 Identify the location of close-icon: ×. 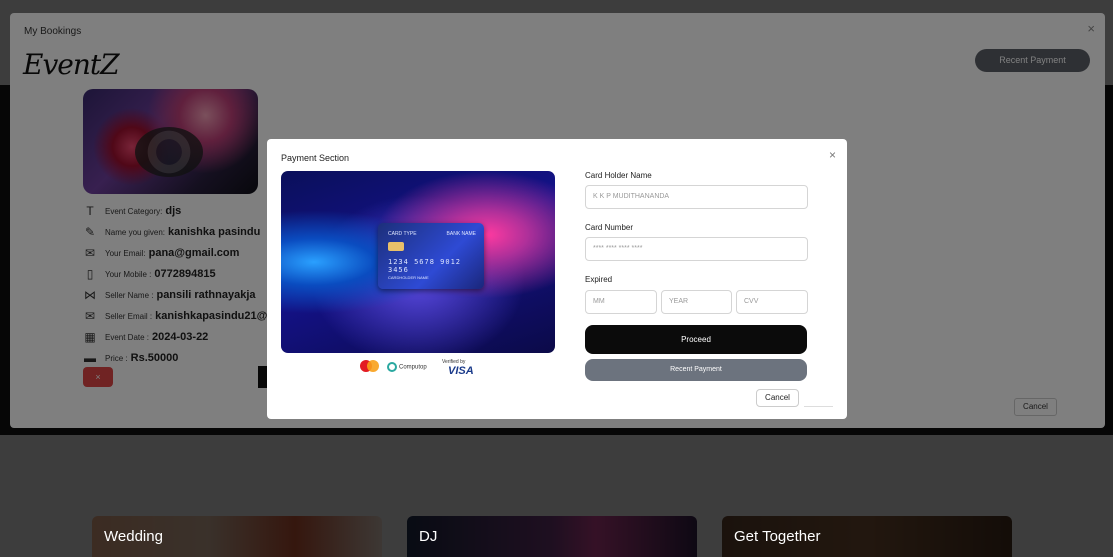
(832, 155).